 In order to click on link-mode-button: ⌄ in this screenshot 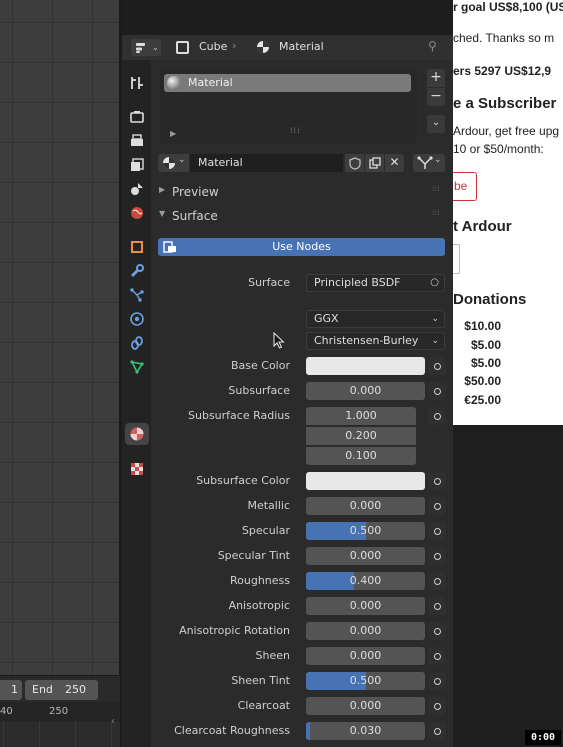, I will do `click(429, 163)`.